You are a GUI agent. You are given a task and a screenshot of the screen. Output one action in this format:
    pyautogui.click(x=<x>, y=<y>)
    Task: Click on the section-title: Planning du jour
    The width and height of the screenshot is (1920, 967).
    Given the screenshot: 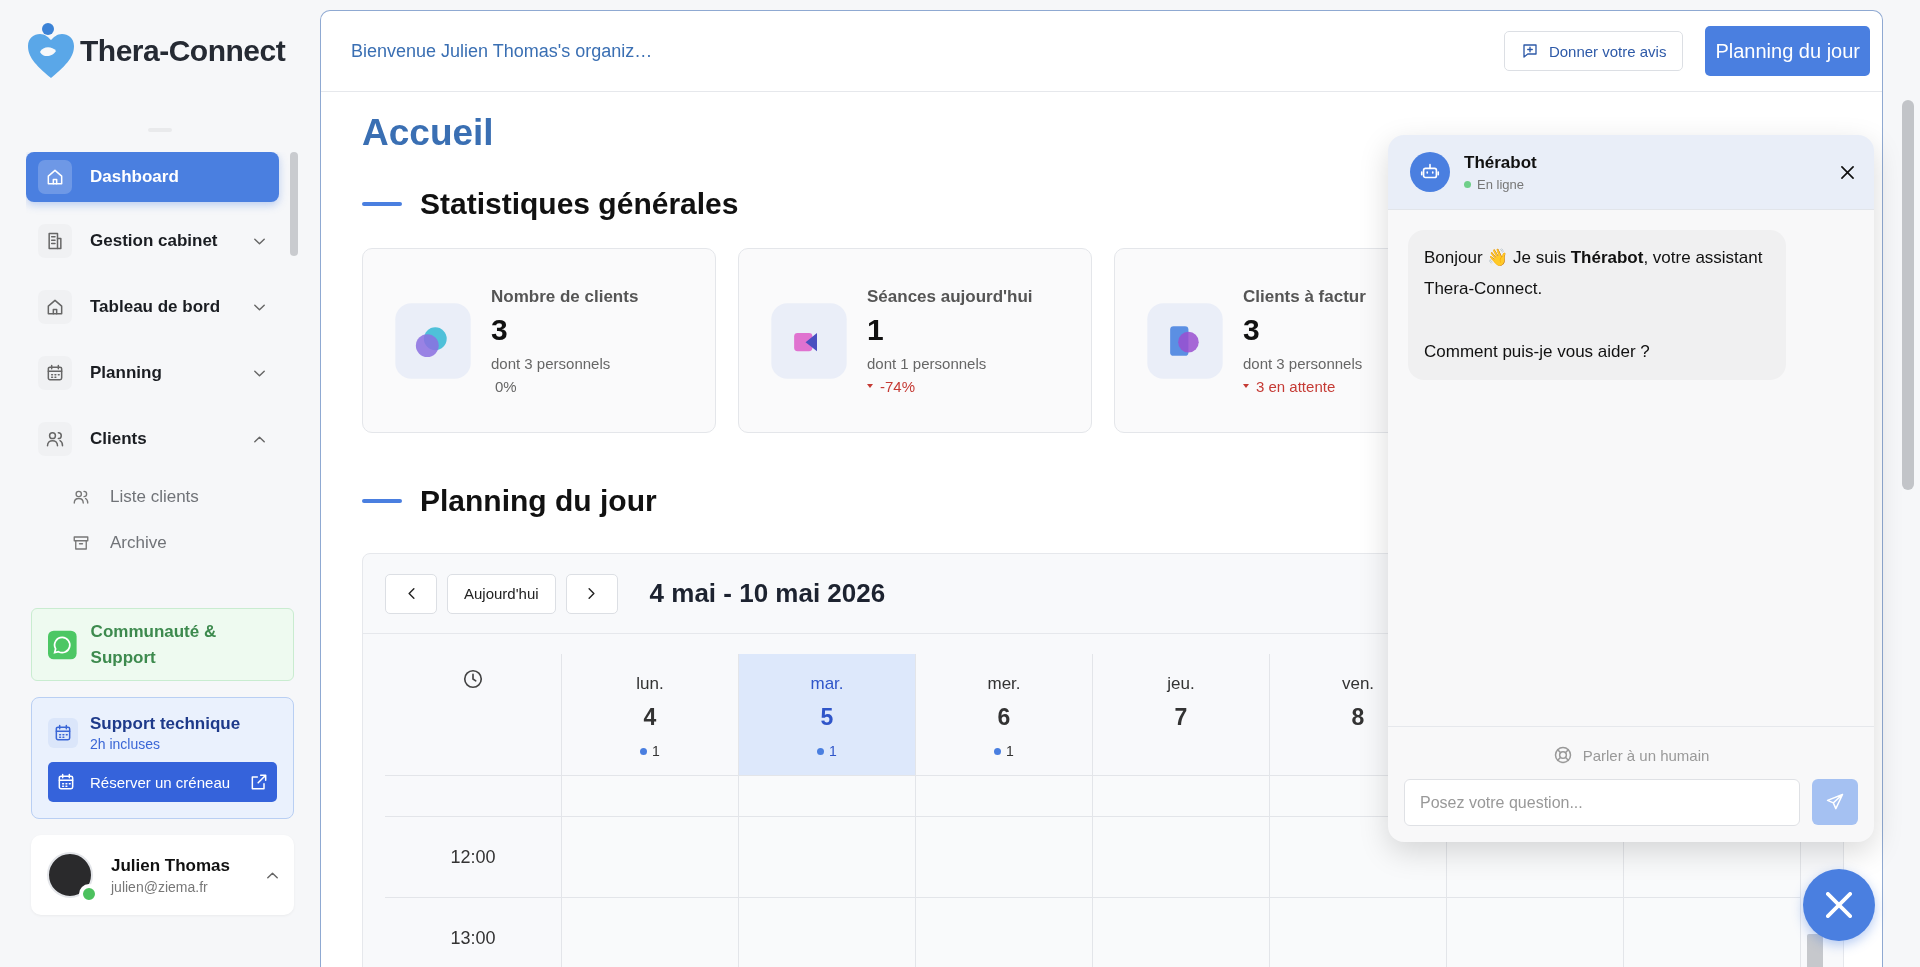 What is the action you would take?
    pyautogui.click(x=538, y=501)
    